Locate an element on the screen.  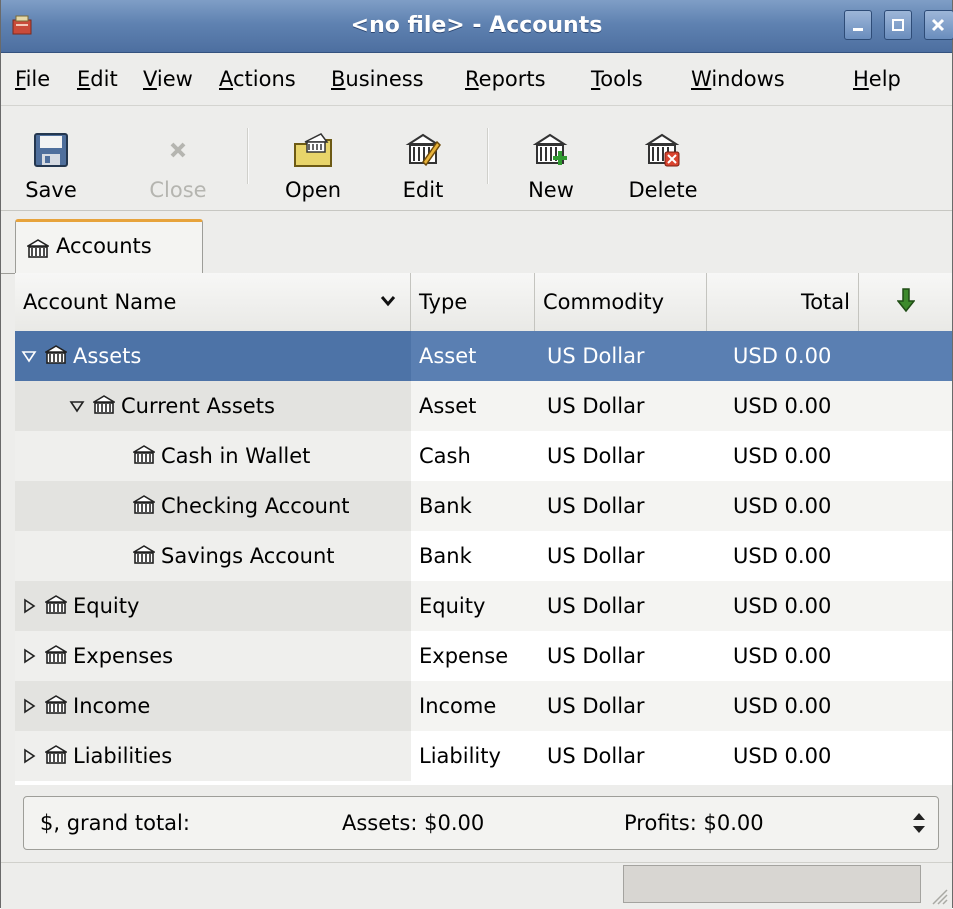
menu-file: File is located at coordinates (32, 79).